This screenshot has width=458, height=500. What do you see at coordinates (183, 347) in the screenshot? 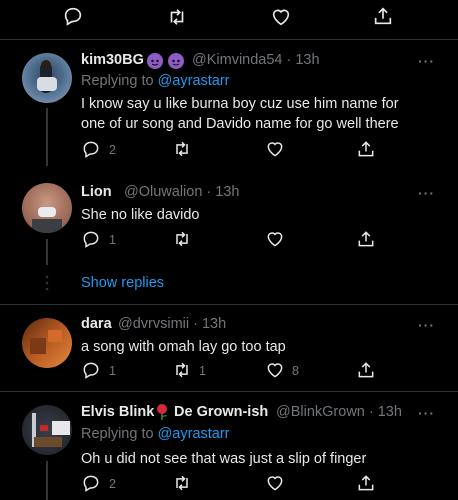
I see `tweet-text: a song with omah lay go too tap` at bounding box center [183, 347].